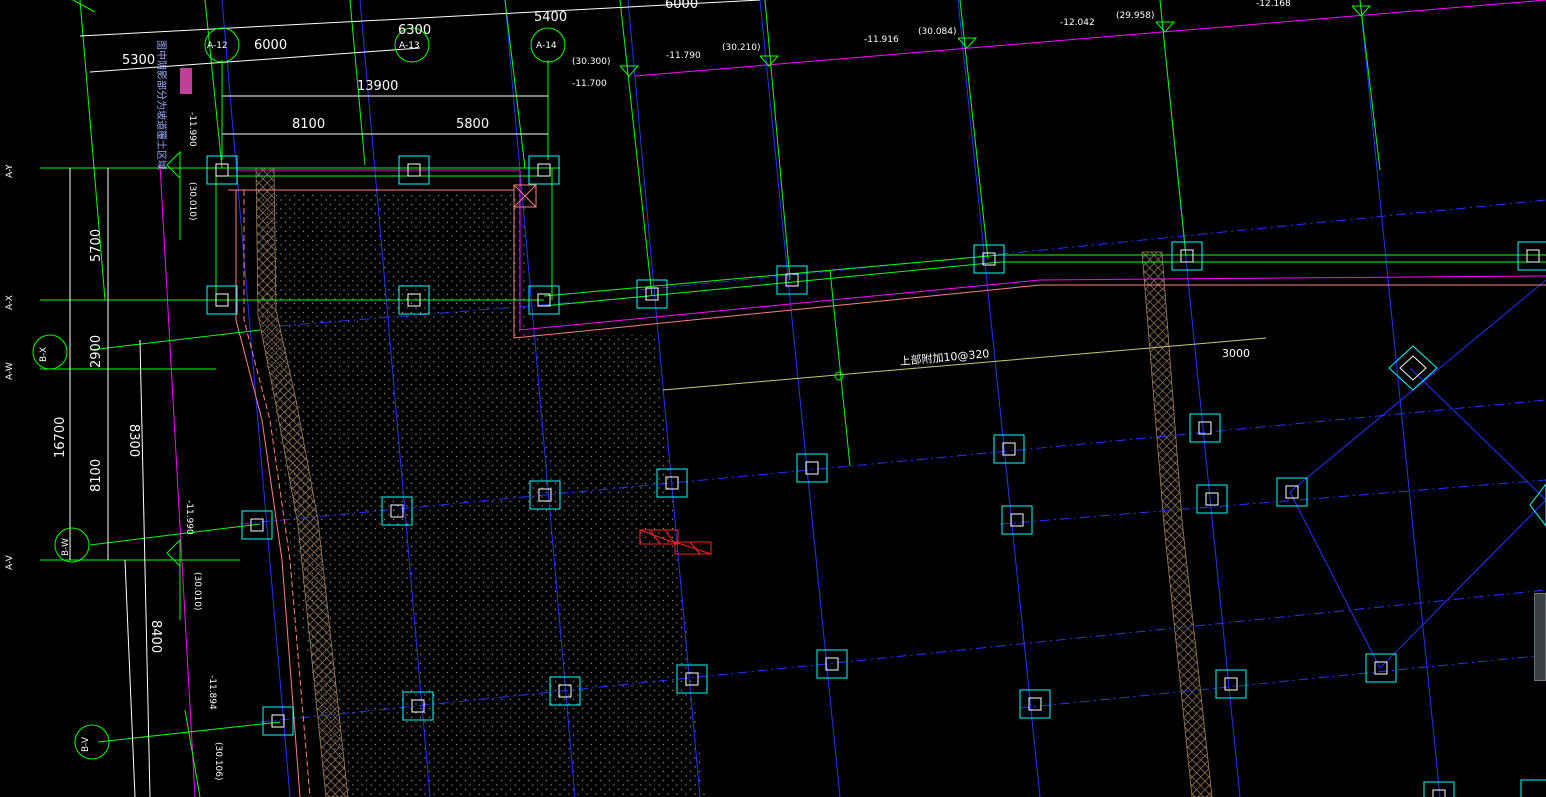 This screenshot has height=797, width=1546. What do you see at coordinates (186, 81) in the screenshot?
I see `note-swatch` at bounding box center [186, 81].